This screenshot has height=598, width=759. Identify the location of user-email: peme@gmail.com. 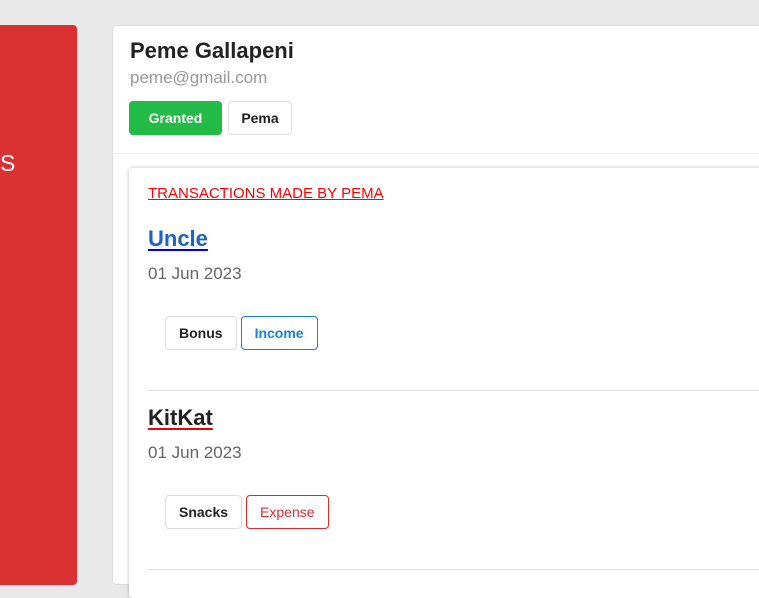
(199, 77).